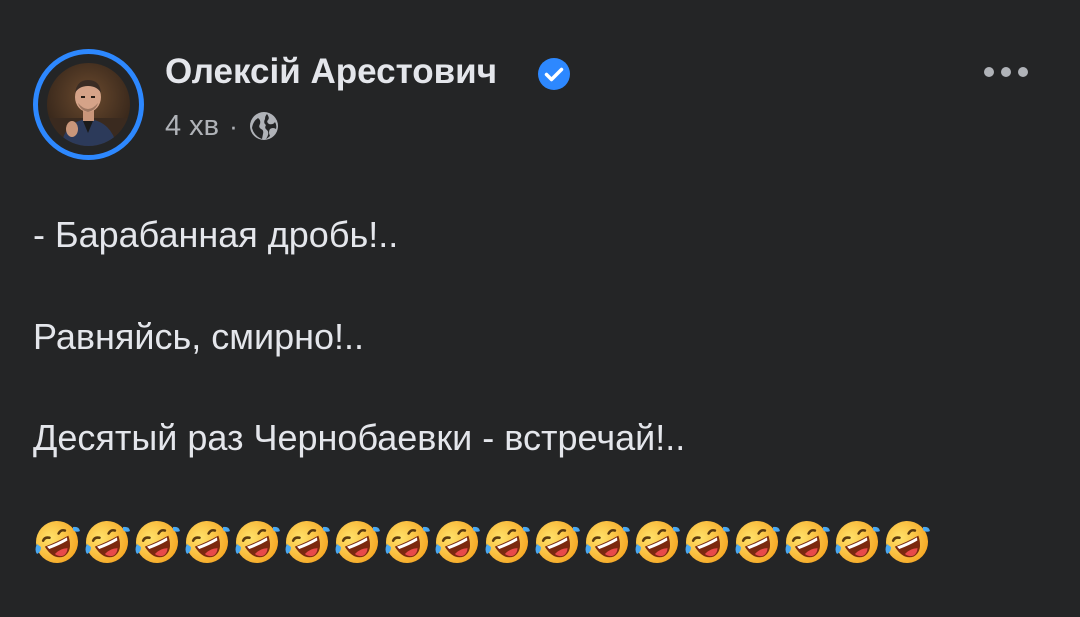 The height and width of the screenshot is (617, 1080). I want to click on author-name: Олексій Арестович, so click(331, 72).